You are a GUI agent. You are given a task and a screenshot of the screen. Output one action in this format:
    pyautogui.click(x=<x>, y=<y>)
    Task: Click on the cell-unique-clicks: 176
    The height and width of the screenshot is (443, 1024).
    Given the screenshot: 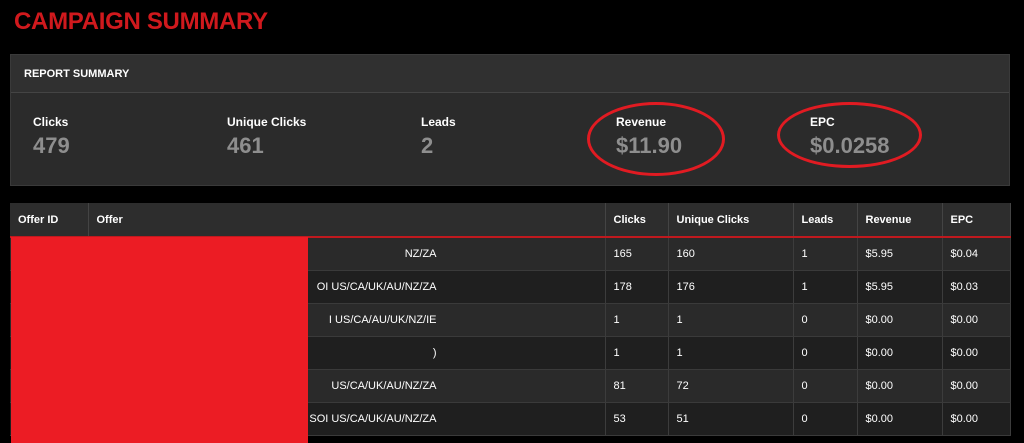 What is the action you would take?
    pyautogui.click(x=731, y=287)
    